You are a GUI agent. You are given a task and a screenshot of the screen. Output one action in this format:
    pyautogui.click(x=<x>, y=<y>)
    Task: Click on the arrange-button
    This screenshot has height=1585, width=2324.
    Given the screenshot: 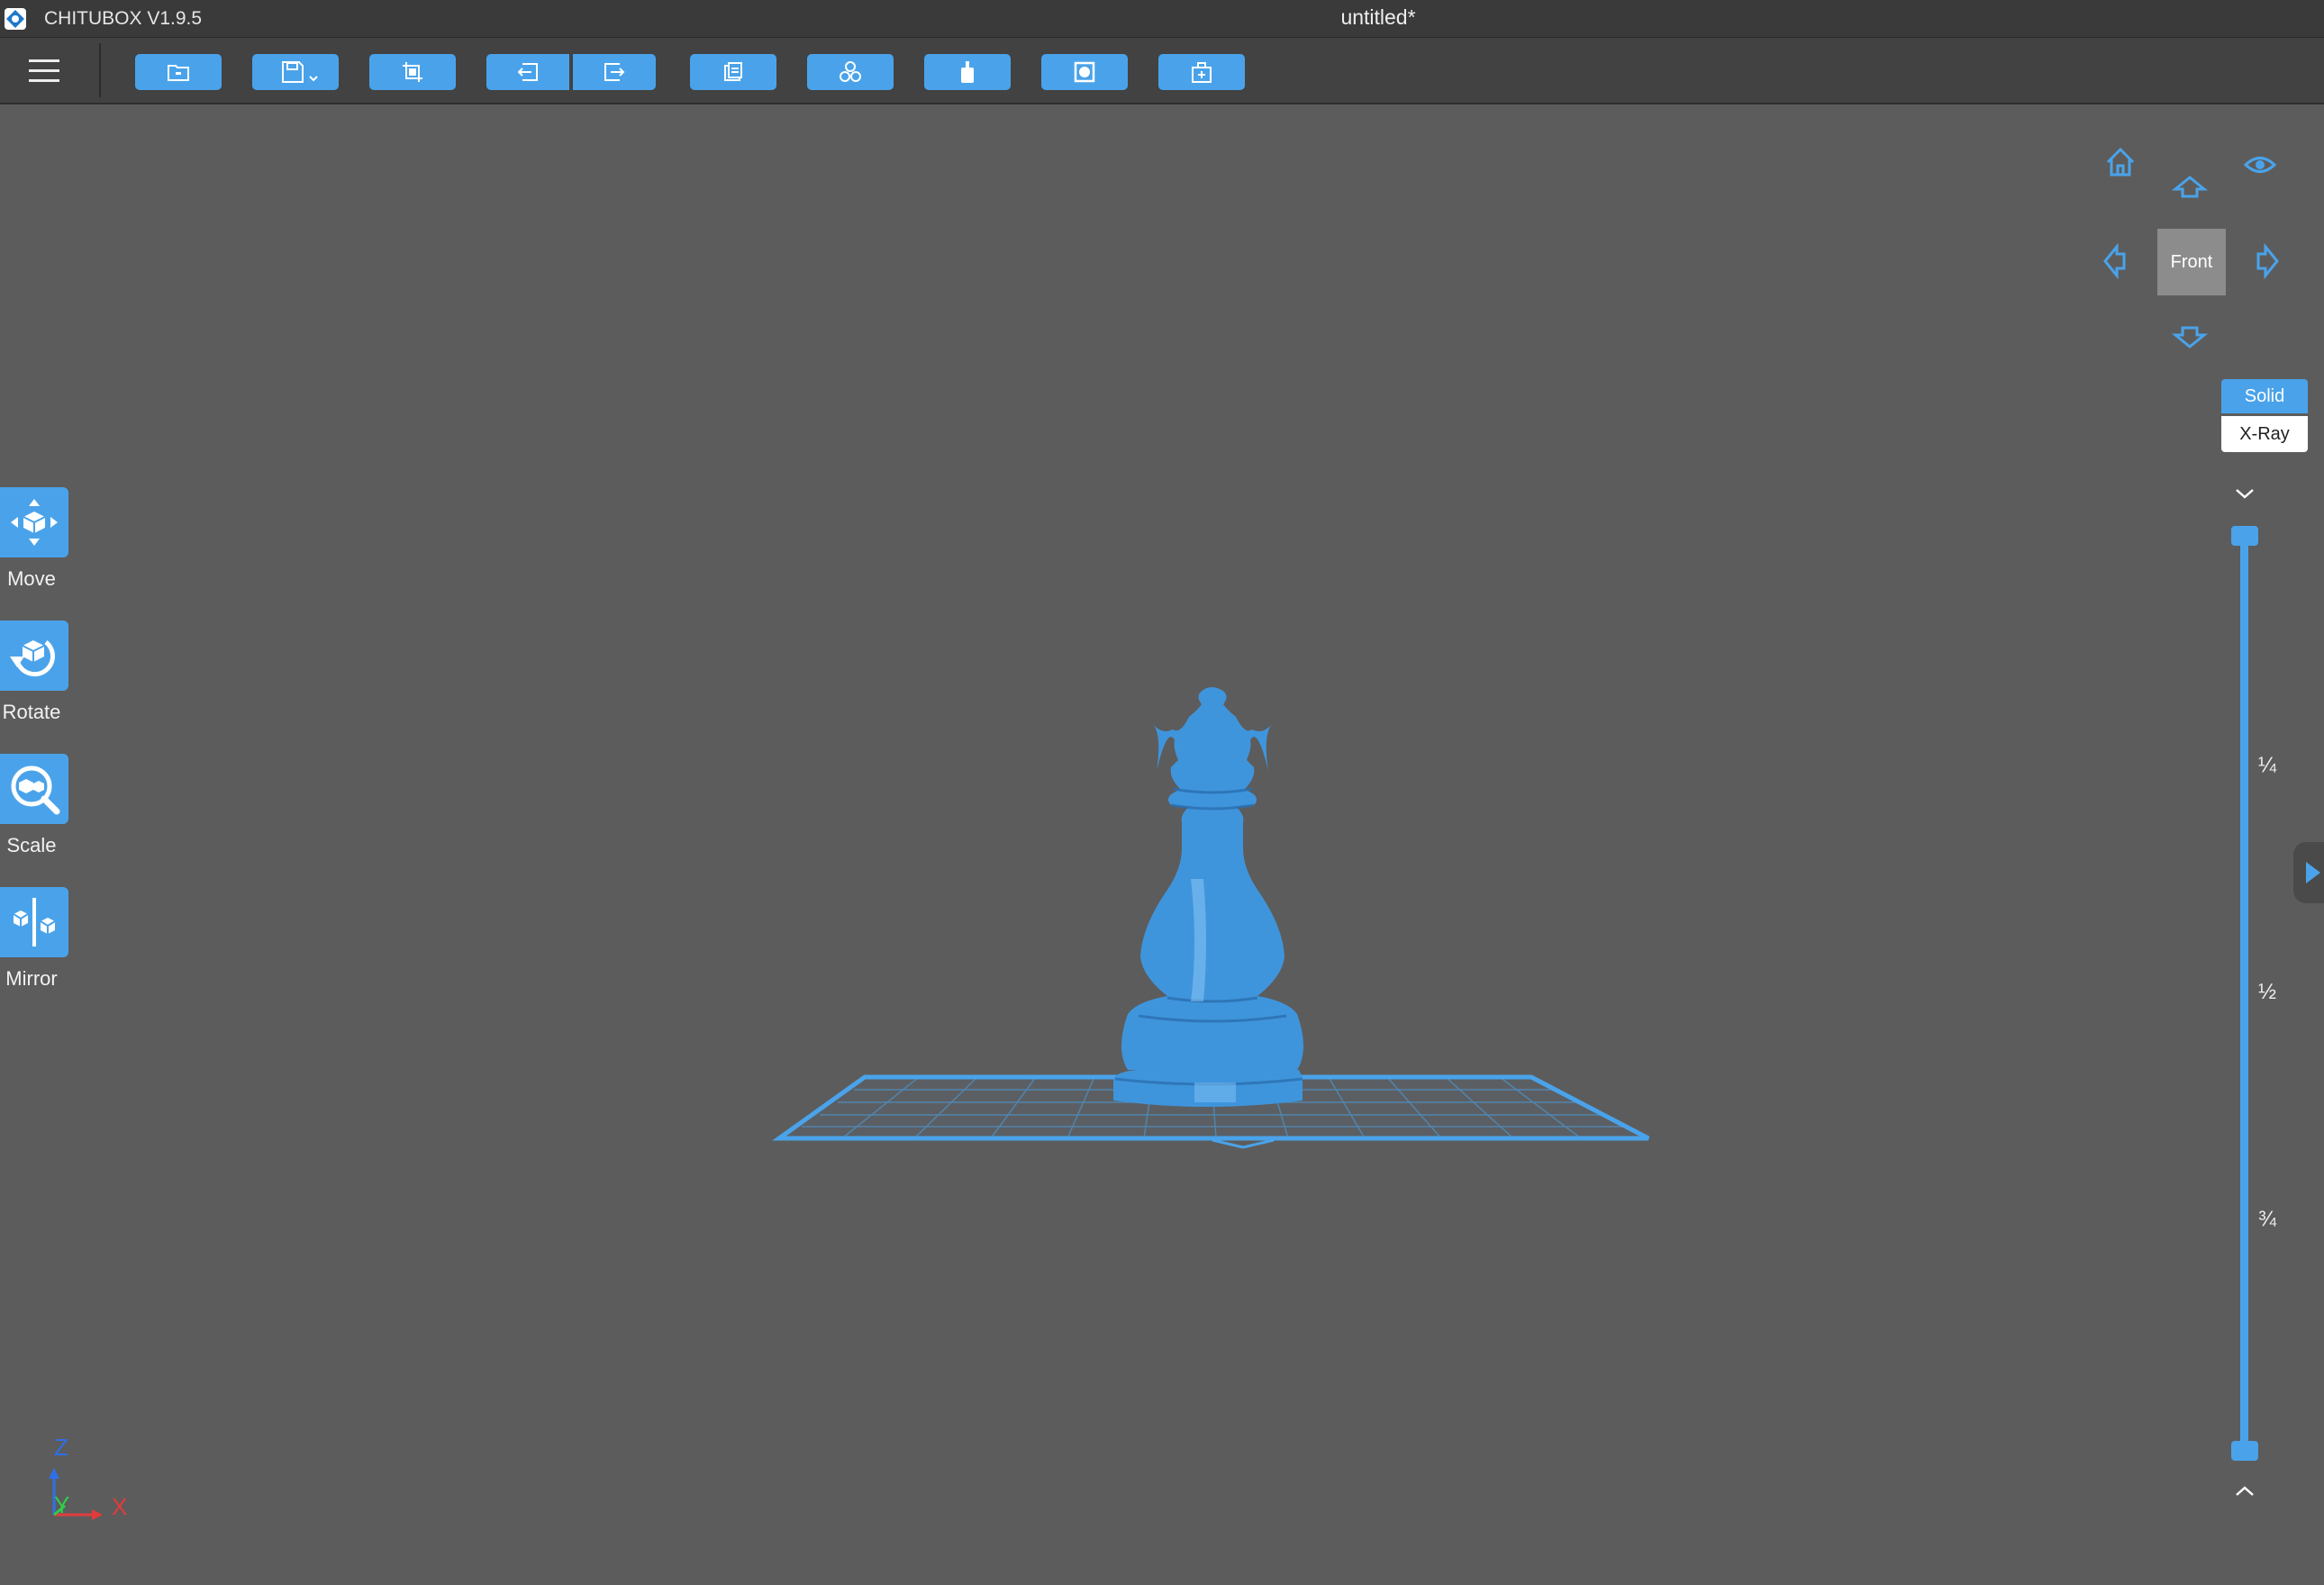 What is the action you would take?
    pyautogui.click(x=851, y=72)
    